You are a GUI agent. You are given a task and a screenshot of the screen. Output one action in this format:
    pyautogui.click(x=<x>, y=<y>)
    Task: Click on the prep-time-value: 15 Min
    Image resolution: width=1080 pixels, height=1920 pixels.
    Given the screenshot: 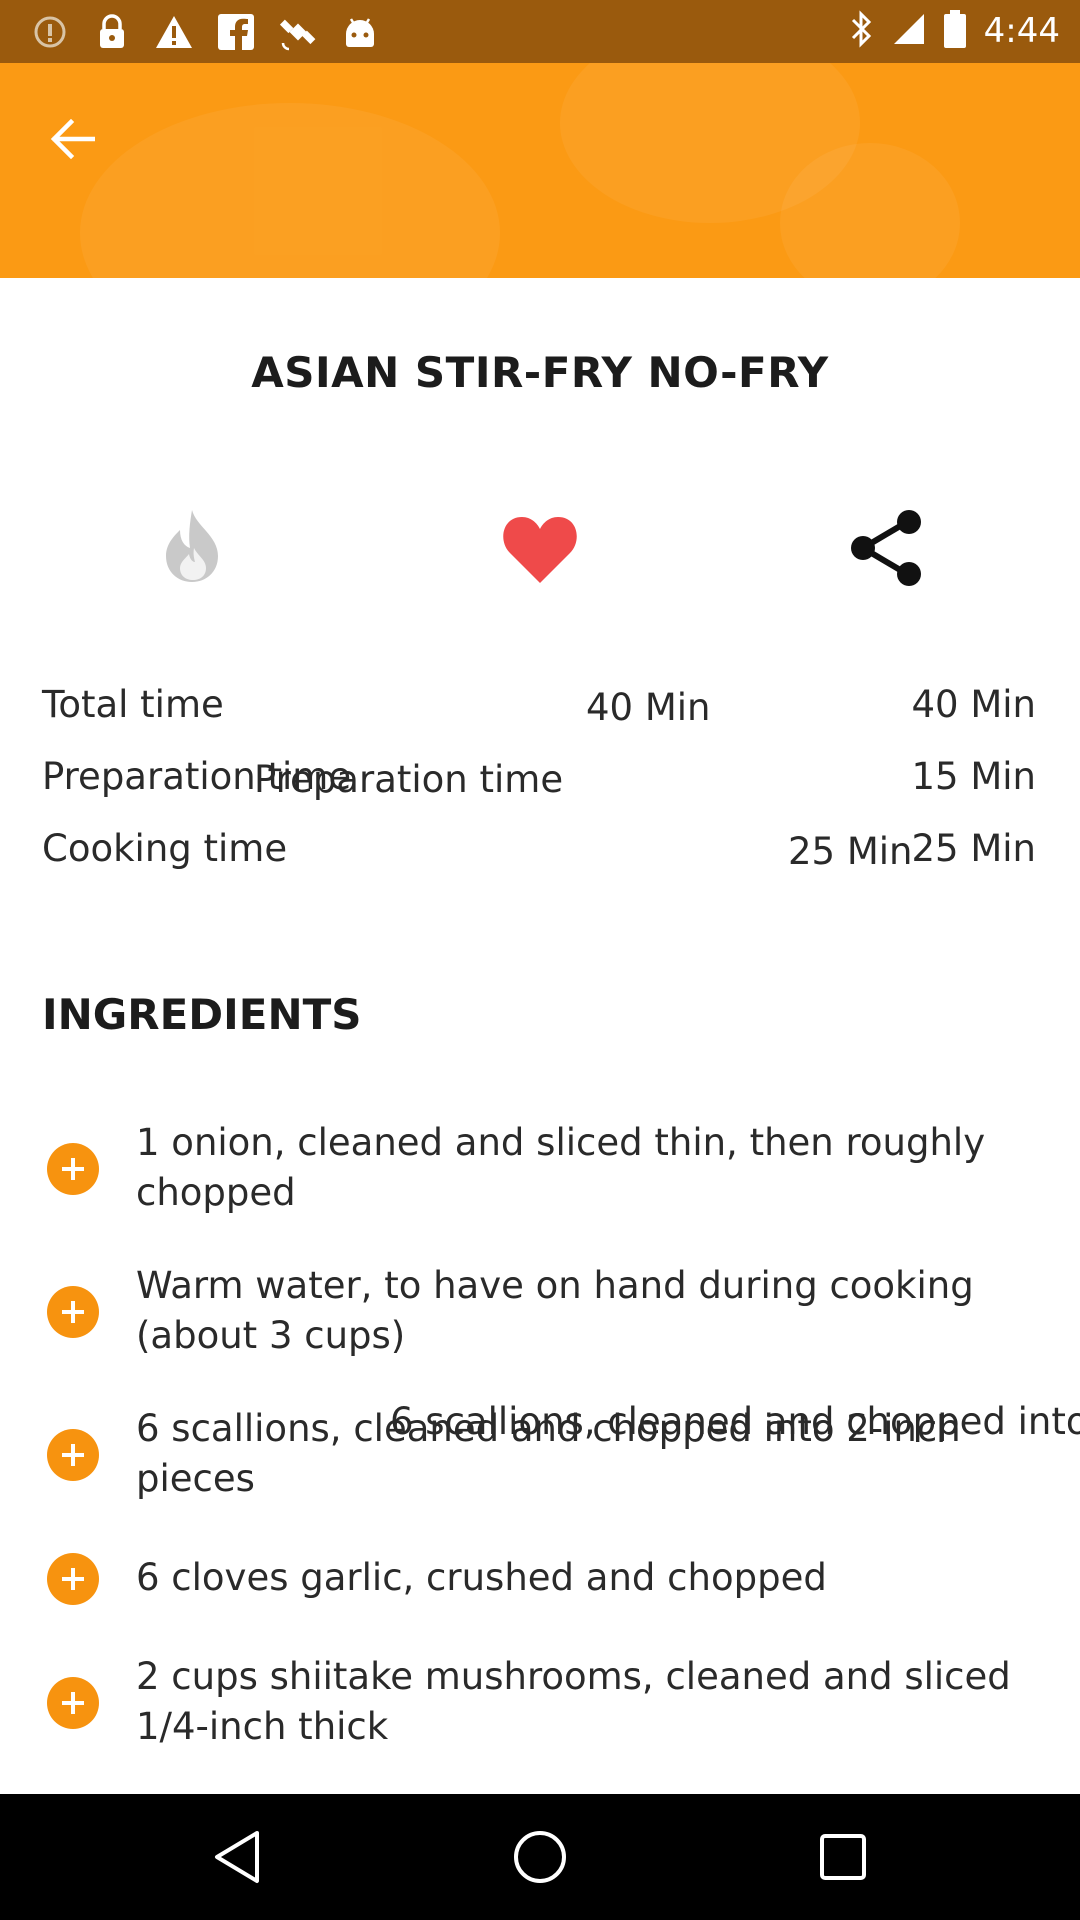 What is the action you would take?
    pyautogui.click(x=974, y=776)
    